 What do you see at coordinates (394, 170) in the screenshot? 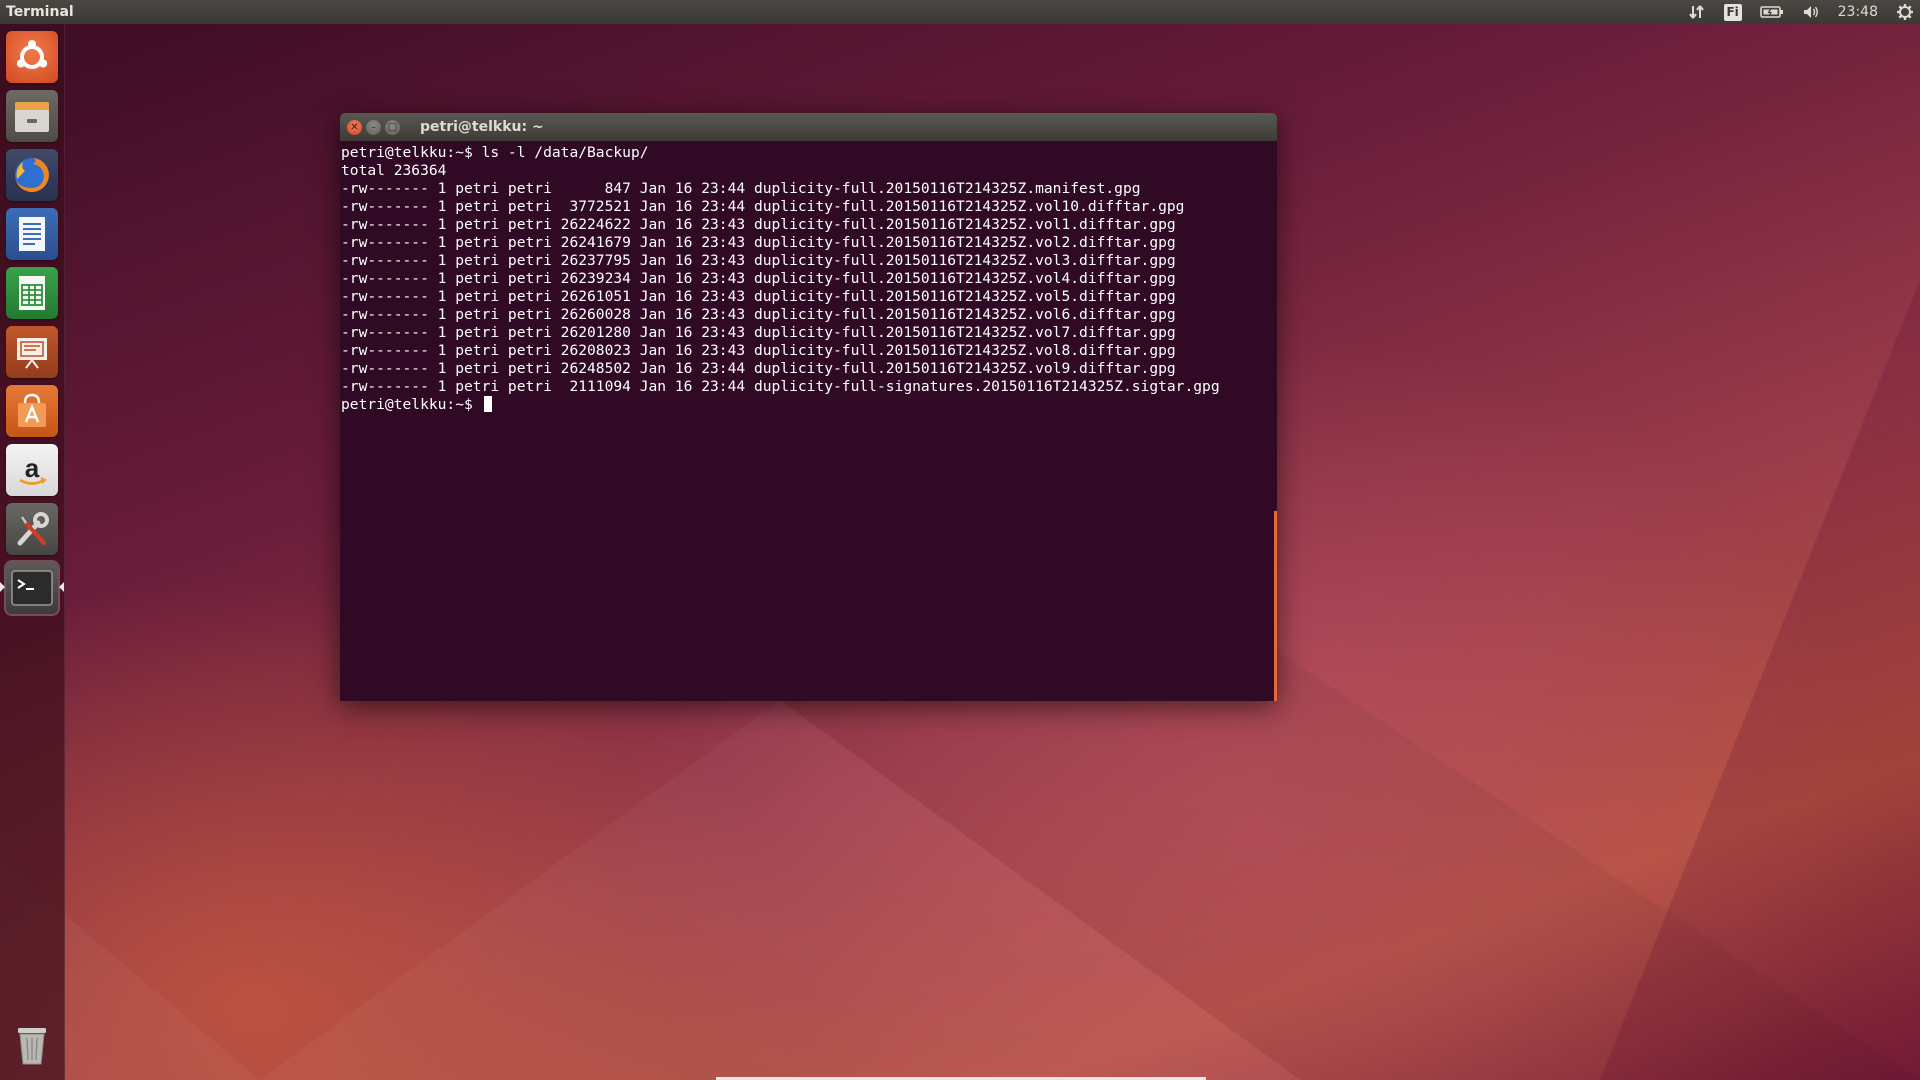
I see `terminal-line: total 236364` at bounding box center [394, 170].